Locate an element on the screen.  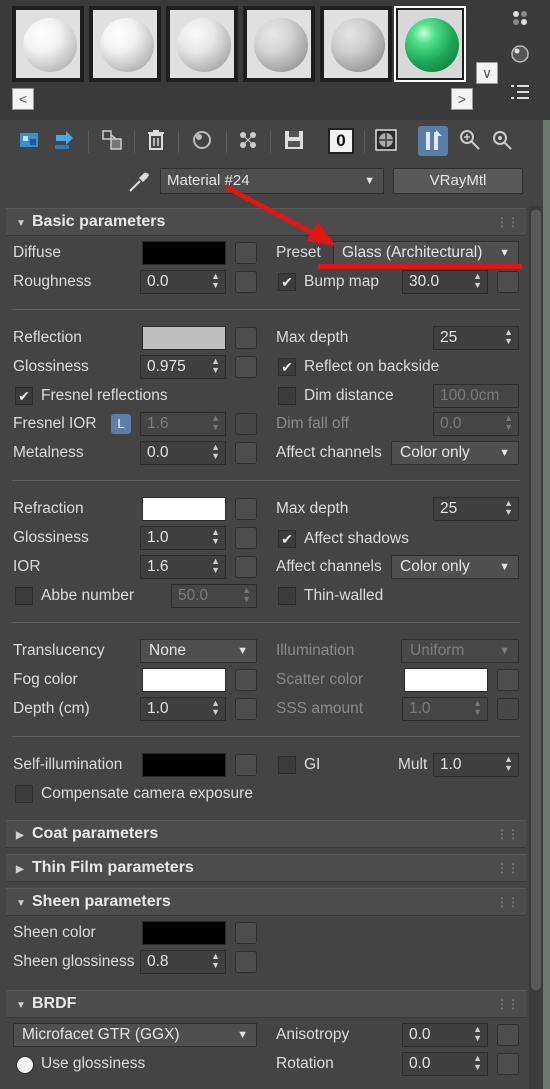
red-annotation-arrow is located at coordinates (280, 215).